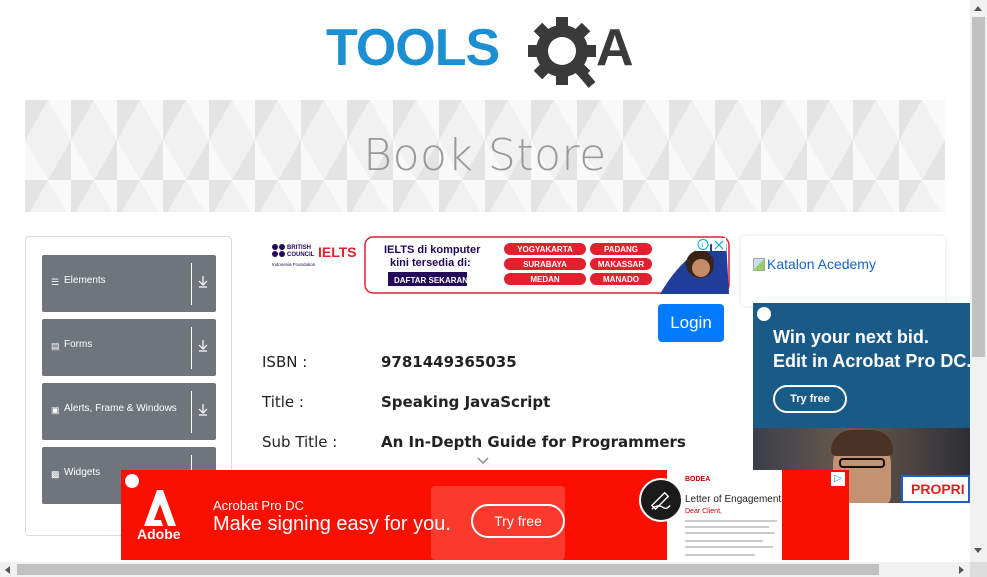  I want to click on ad-corner-text: PROPRI, so click(935, 489).